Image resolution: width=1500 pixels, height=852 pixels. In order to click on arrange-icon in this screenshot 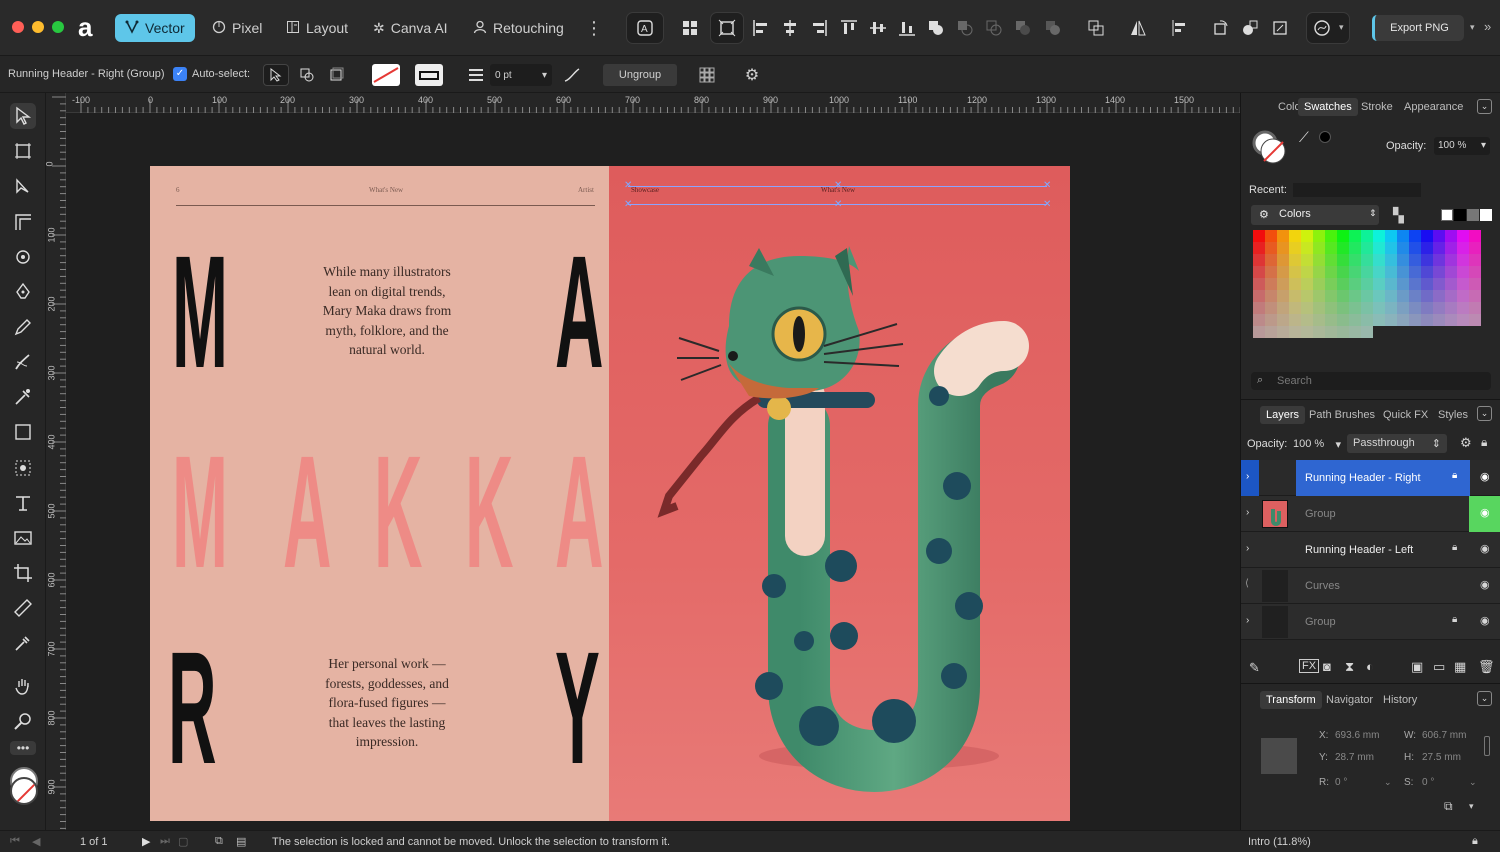, I will do `click(1096, 28)`.